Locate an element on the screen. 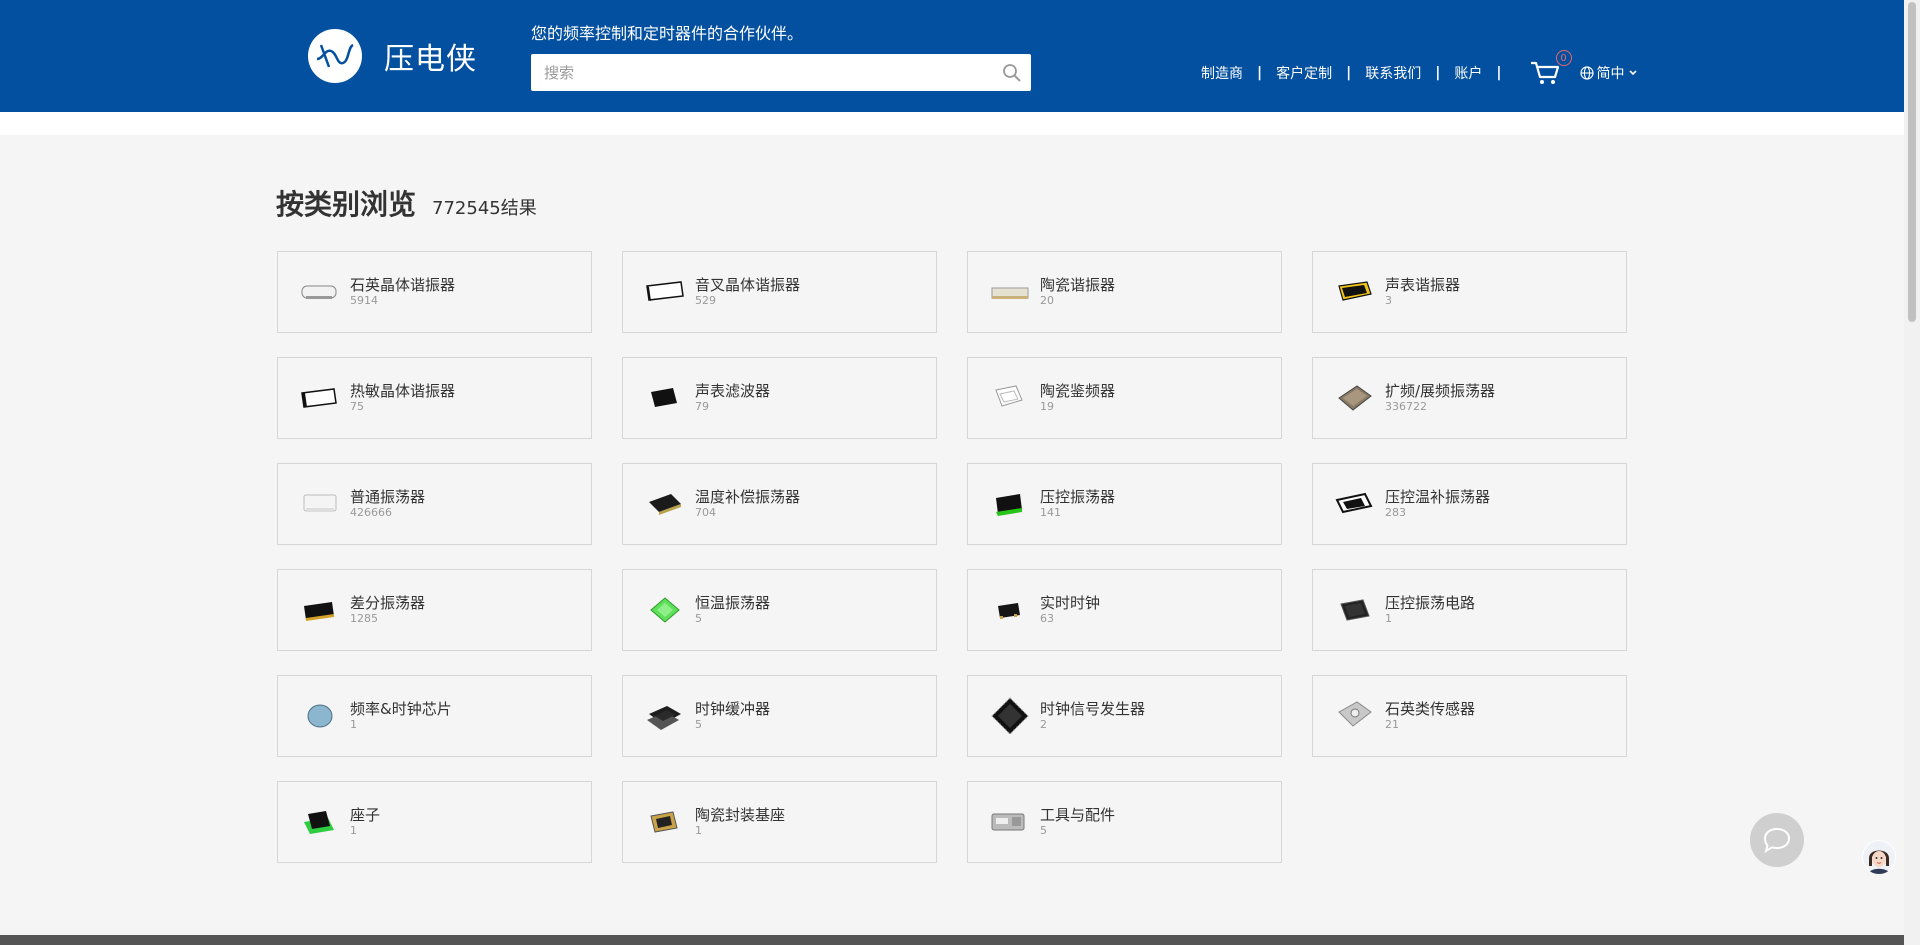 This screenshot has width=1920, height=945. category-text: 工具与配件 5 is located at coordinates (1077, 822).